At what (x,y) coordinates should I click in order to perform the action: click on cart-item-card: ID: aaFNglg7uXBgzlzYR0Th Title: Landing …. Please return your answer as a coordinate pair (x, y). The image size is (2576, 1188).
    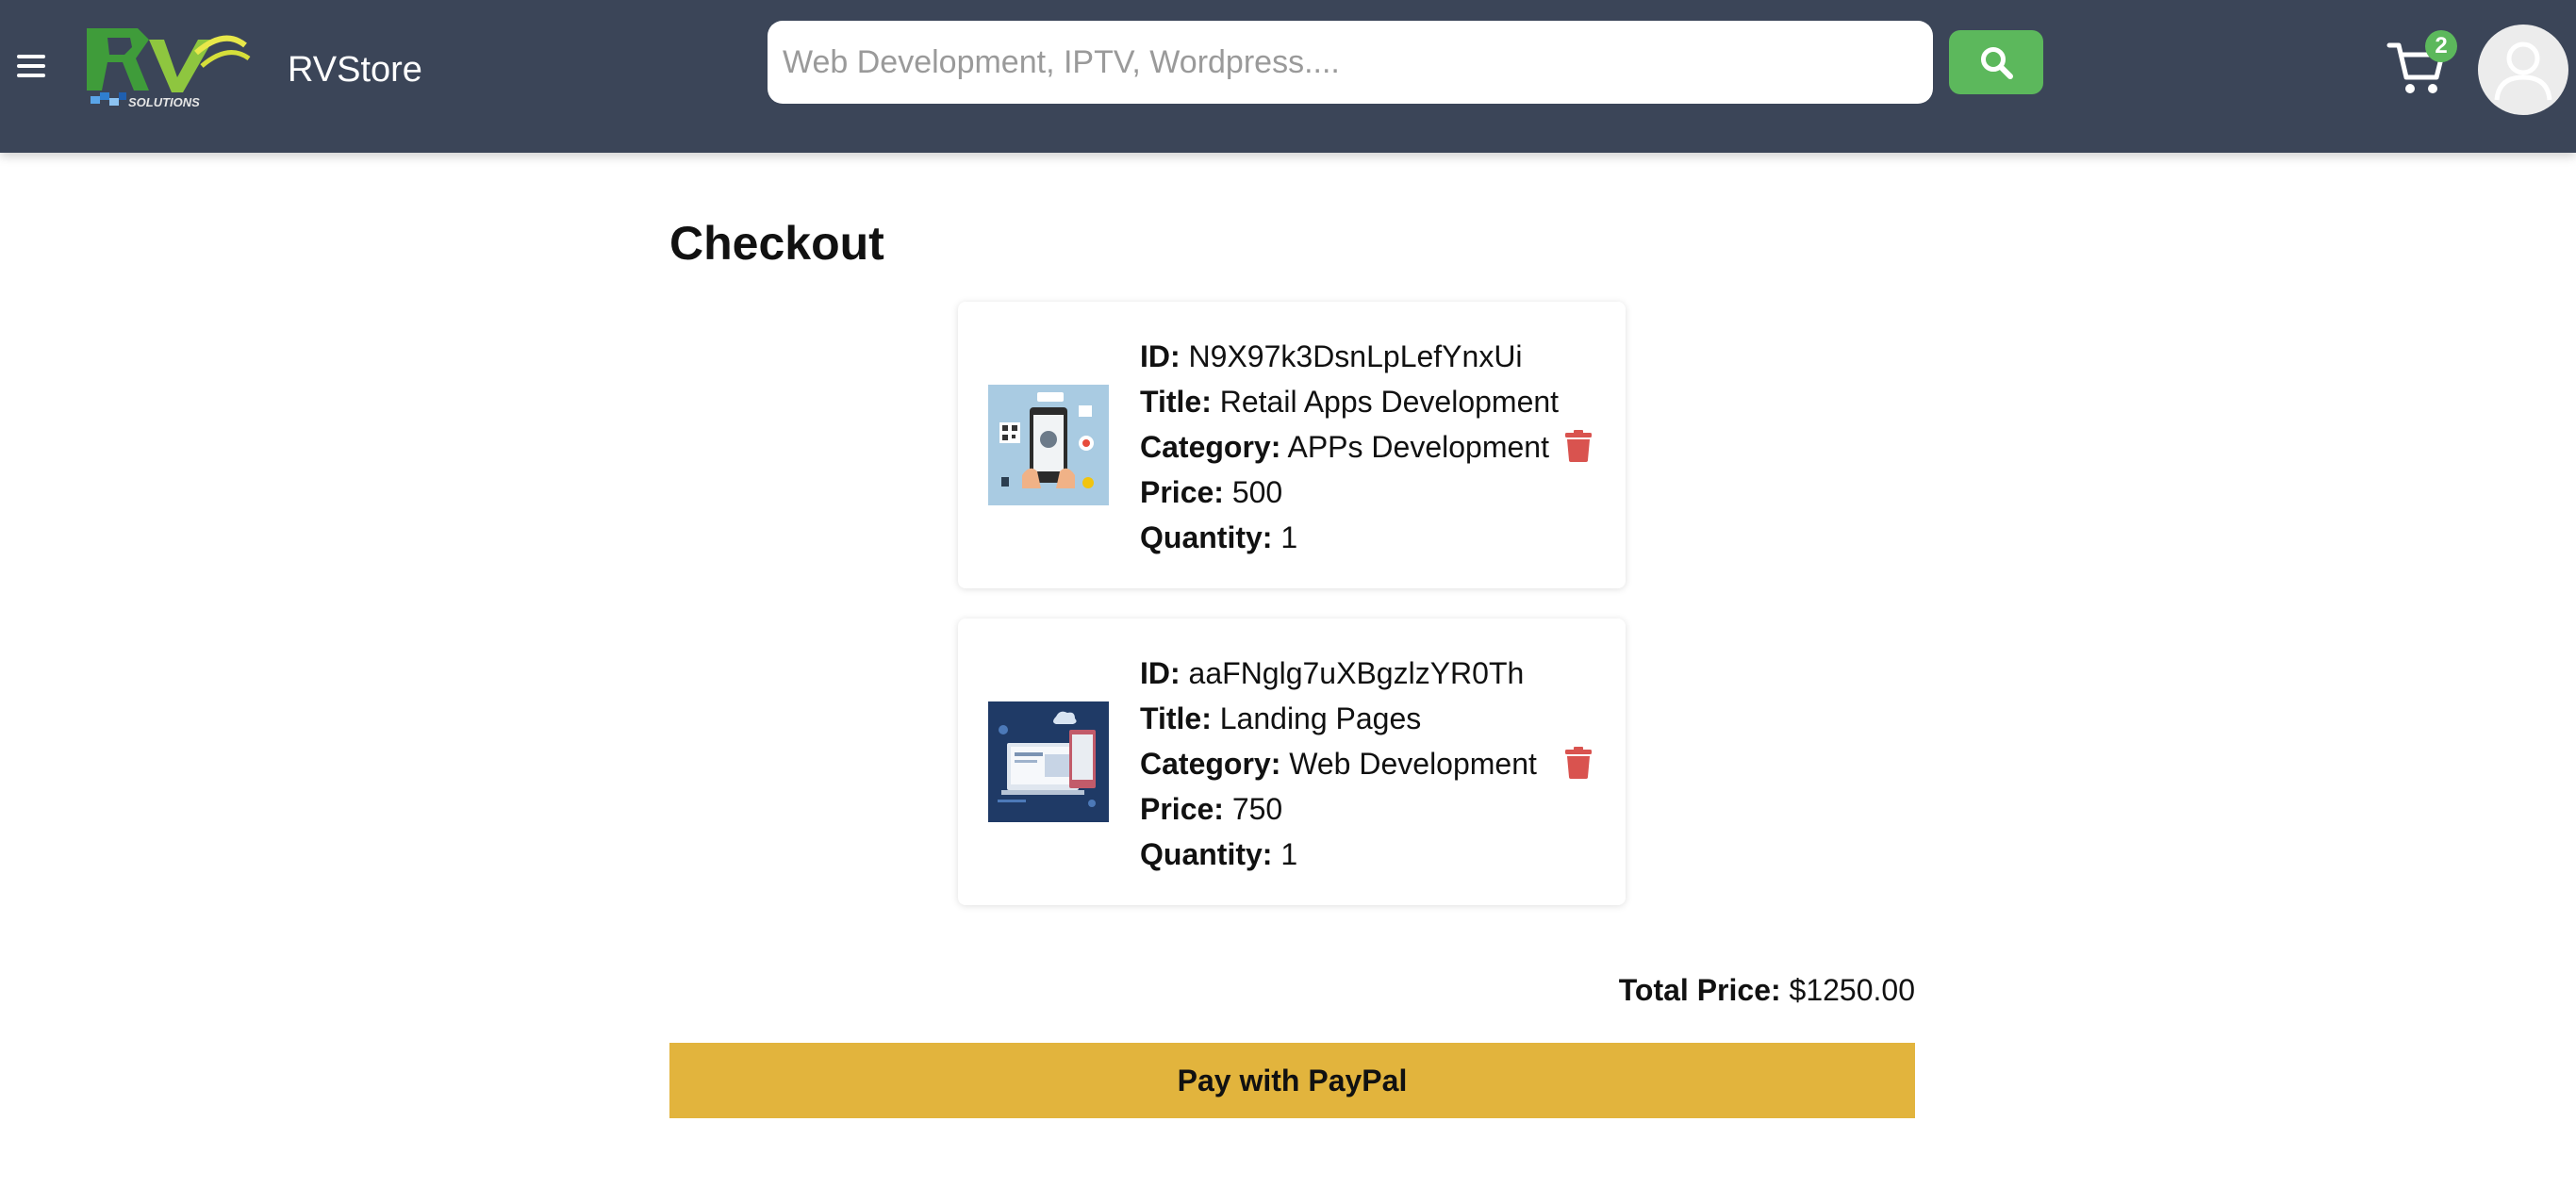
    Looking at the image, I should click on (1292, 762).